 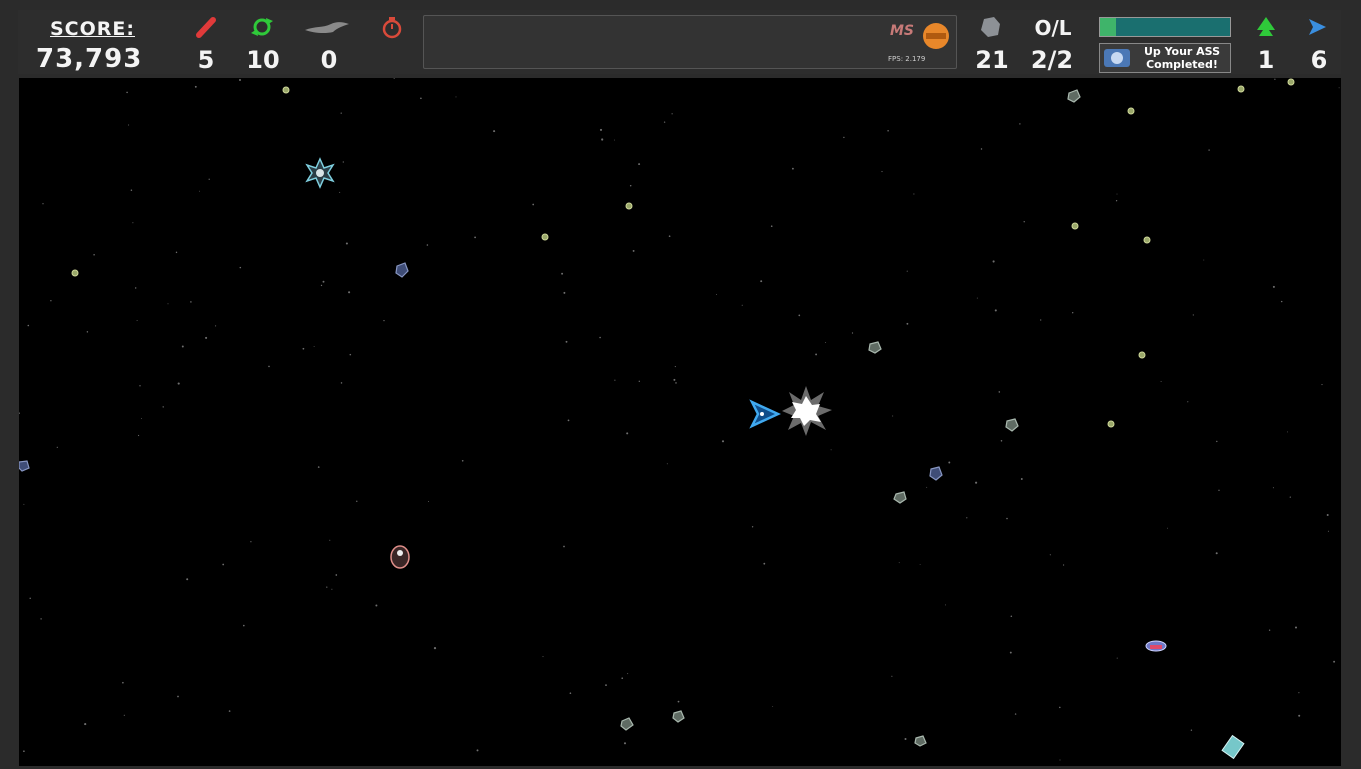 I want to click on o-l-value: 2/2, so click(x=1052, y=60).